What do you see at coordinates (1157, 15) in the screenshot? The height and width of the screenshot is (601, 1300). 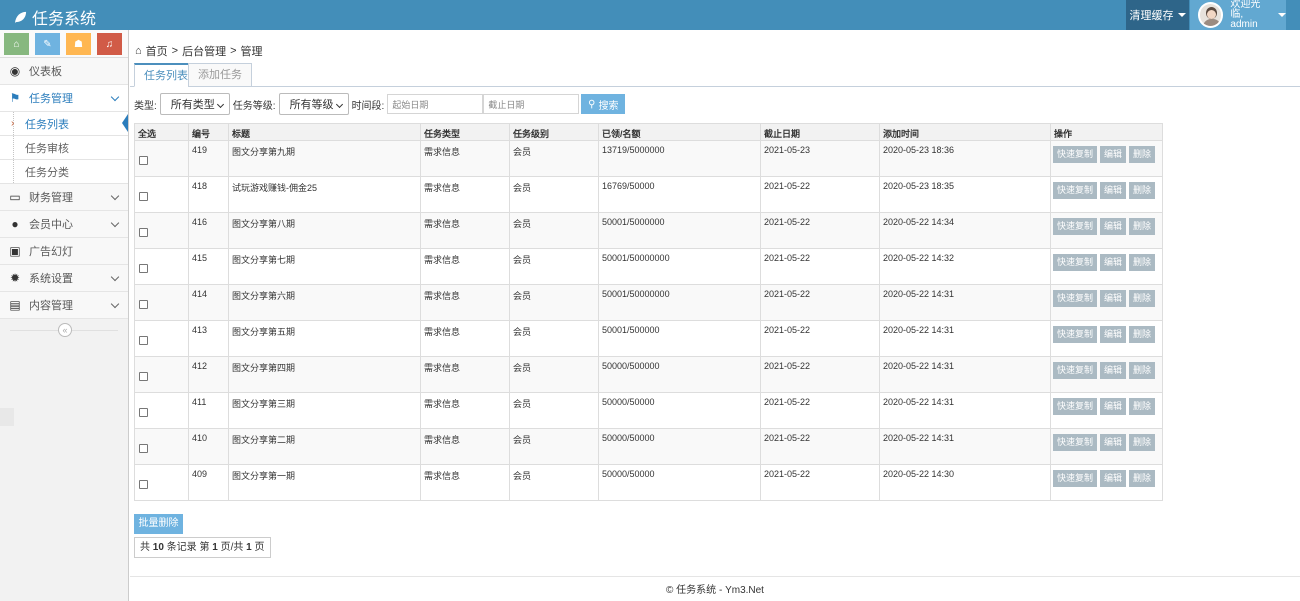 I see `clear-cache-button: 清理缓存` at bounding box center [1157, 15].